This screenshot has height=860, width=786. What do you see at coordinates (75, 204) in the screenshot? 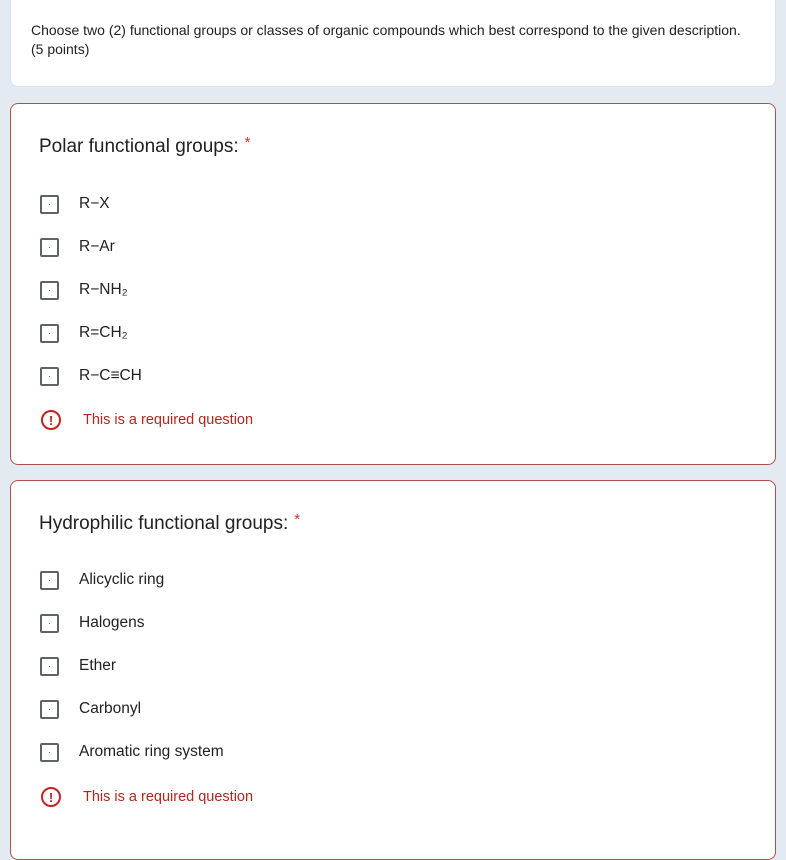
I see `checkbox-option: · R−X` at bounding box center [75, 204].